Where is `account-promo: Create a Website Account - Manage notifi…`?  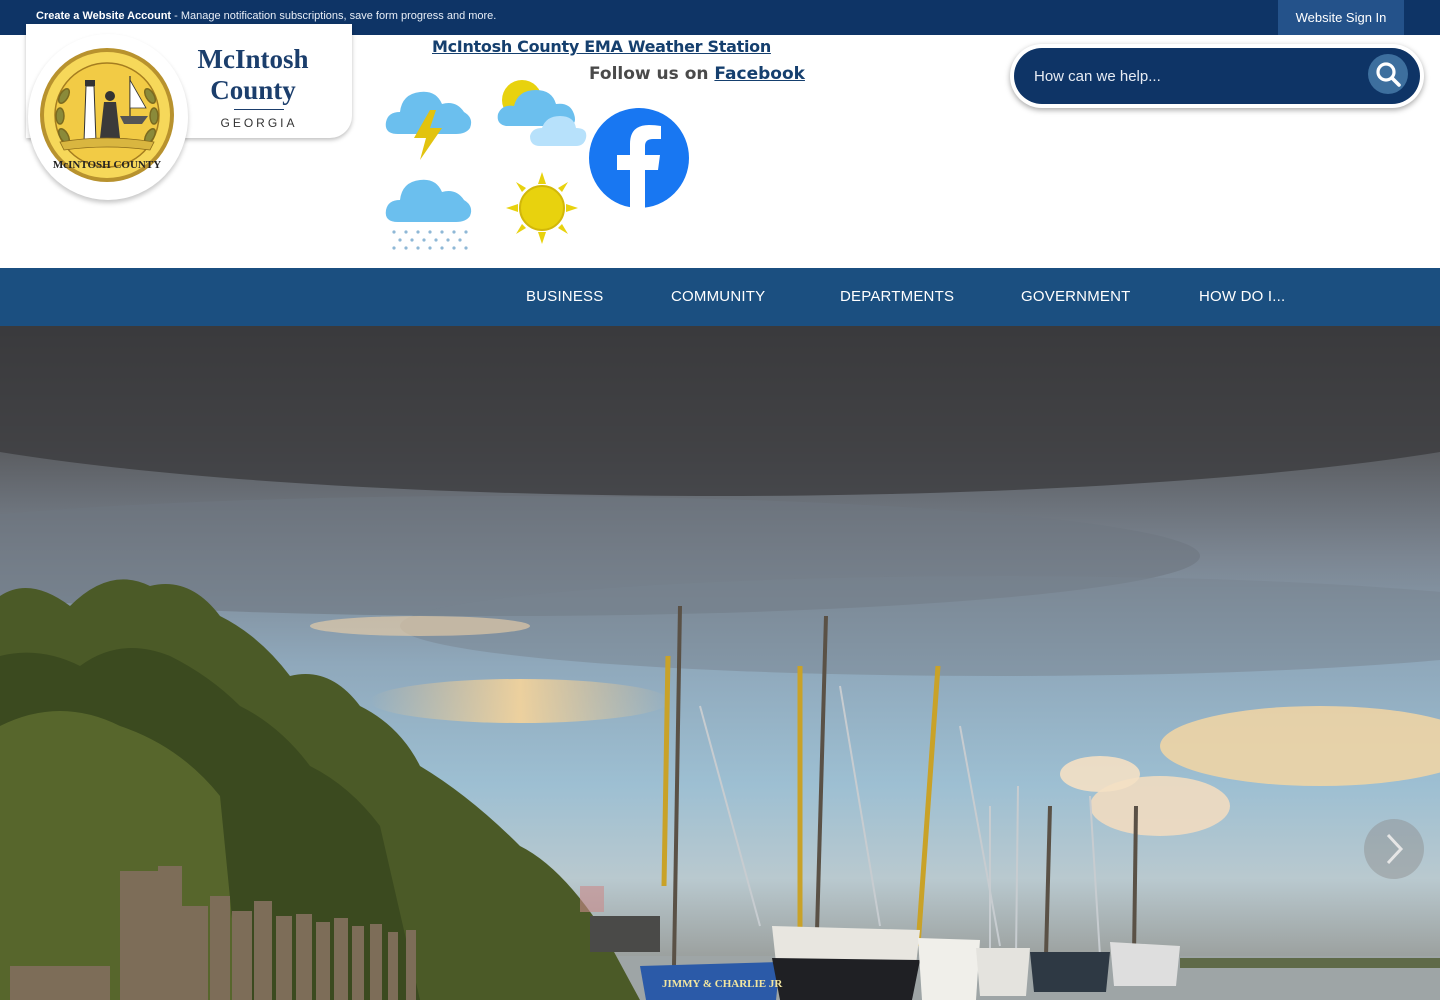
account-promo: Create a Website Account - Manage notifi… is located at coordinates (266, 16).